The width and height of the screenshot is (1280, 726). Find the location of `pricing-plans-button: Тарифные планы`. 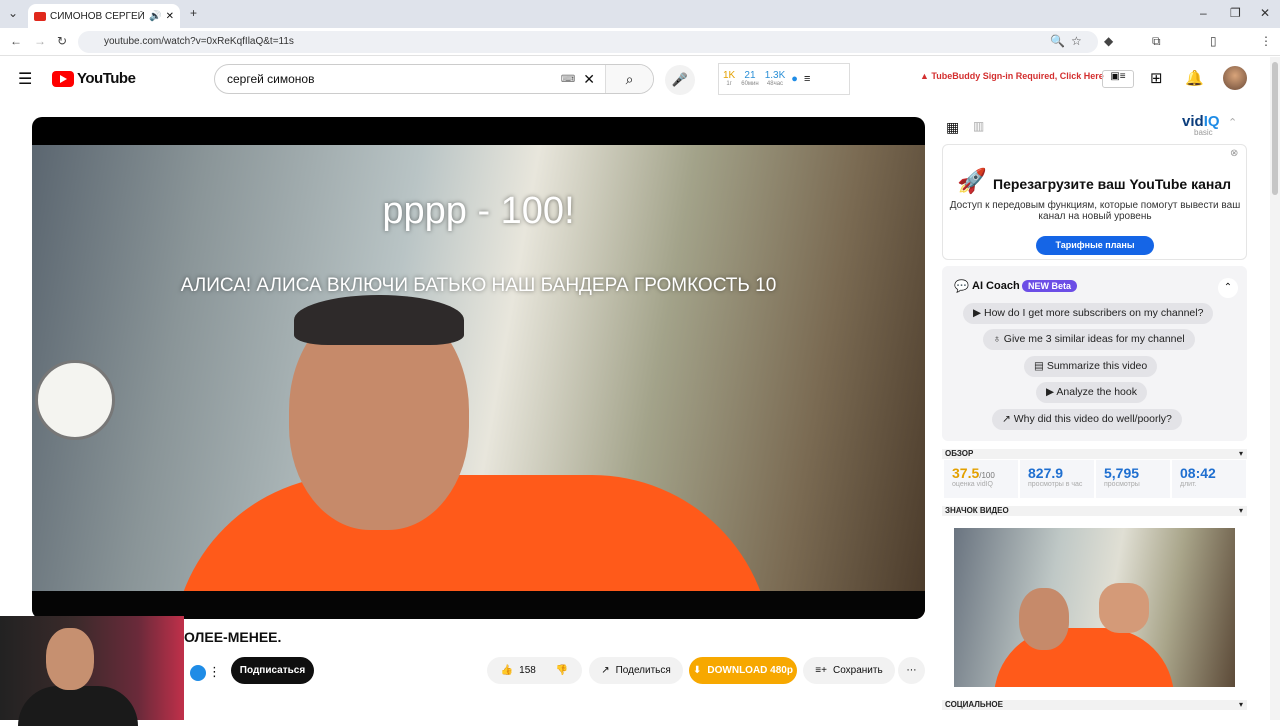

pricing-plans-button: Тарифные планы is located at coordinates (1095, 245).